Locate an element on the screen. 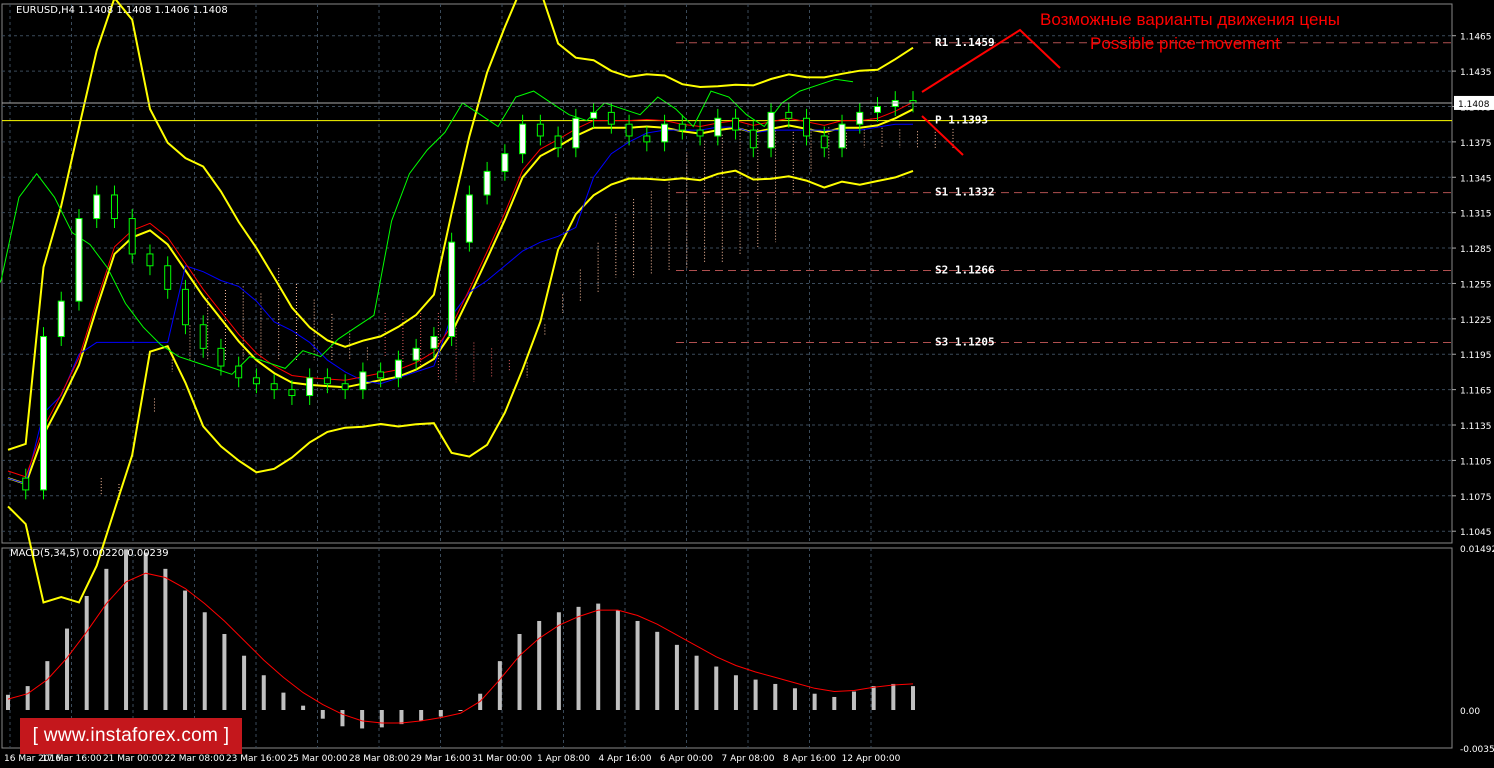  watermark-text: [ www.instaforex.com ] is located at coordinates (131, 735).